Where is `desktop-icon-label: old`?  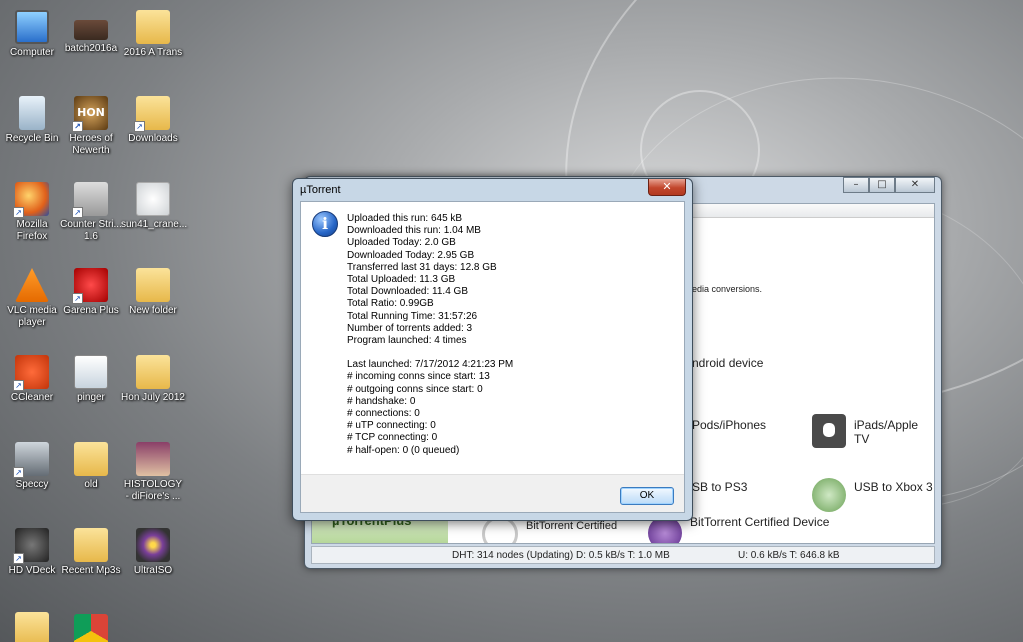
desktop-icon-label: old is located at coordinates (91, 484).